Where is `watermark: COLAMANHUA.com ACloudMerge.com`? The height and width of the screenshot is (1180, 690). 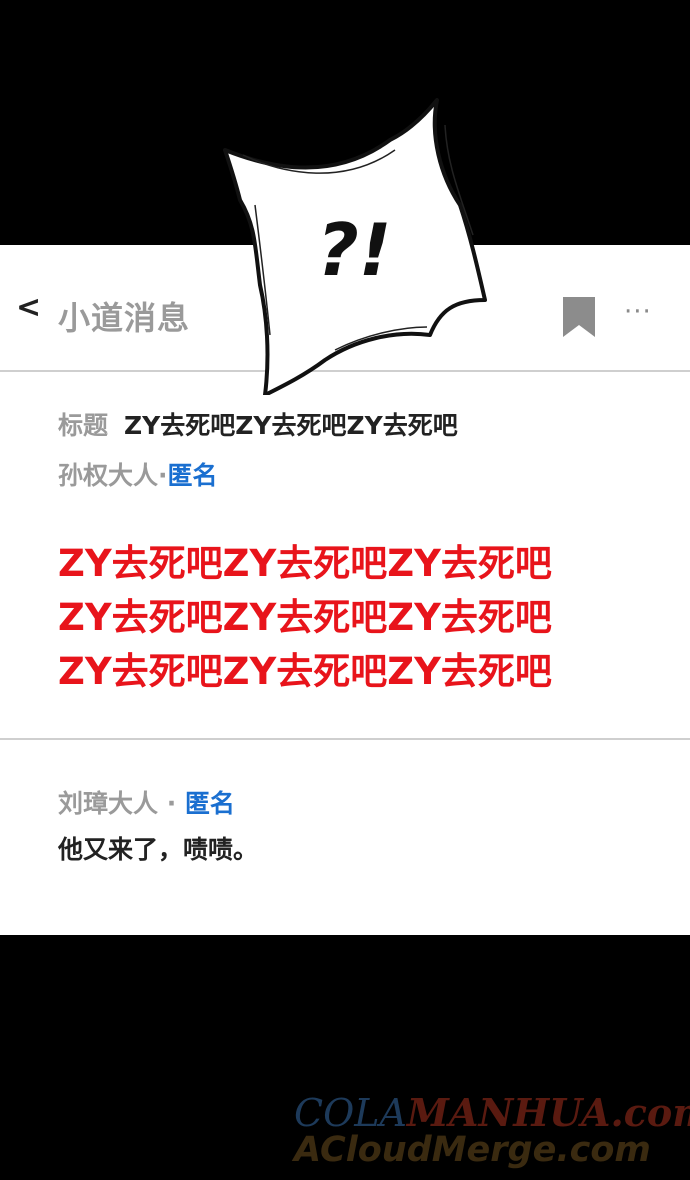
watermark: COLAMANHUA.com ACloudMerge.com is located at coordinates (490, 1135).